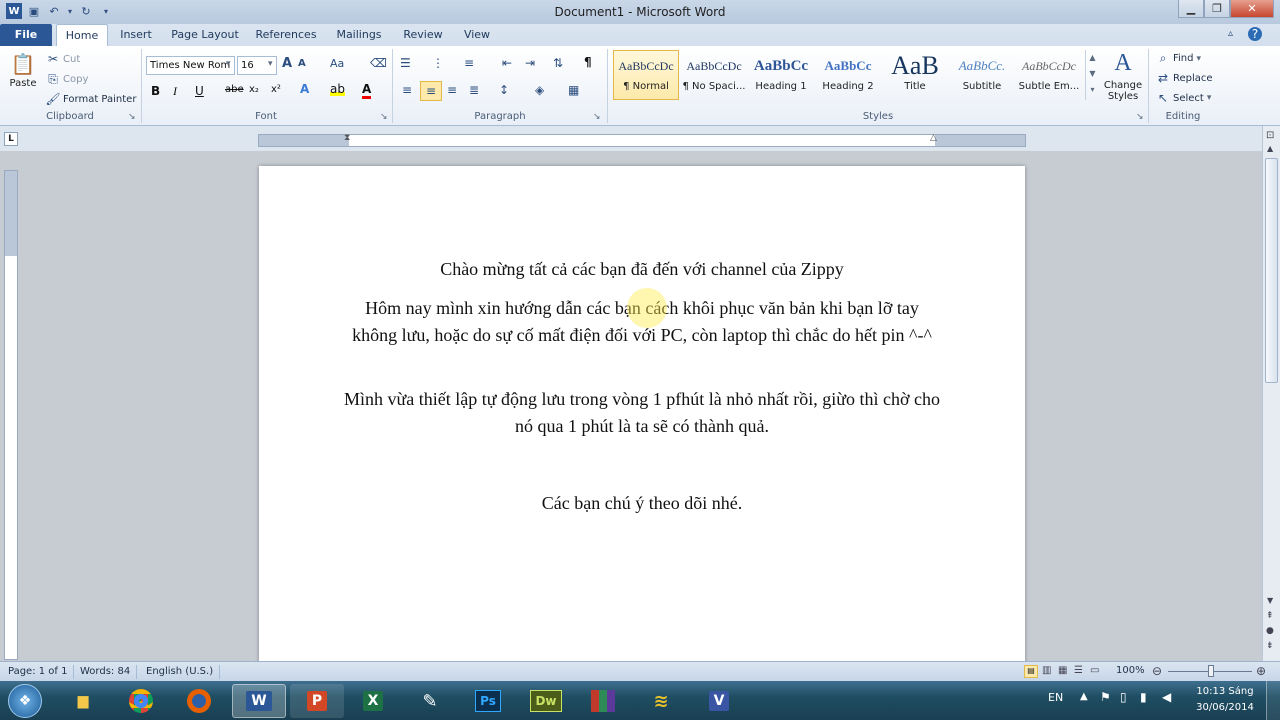 Image resolution: width=1280 pixels, height=720 pixels. I want to click on find-button: ⌕ Find ▾, so click(1178, 58).